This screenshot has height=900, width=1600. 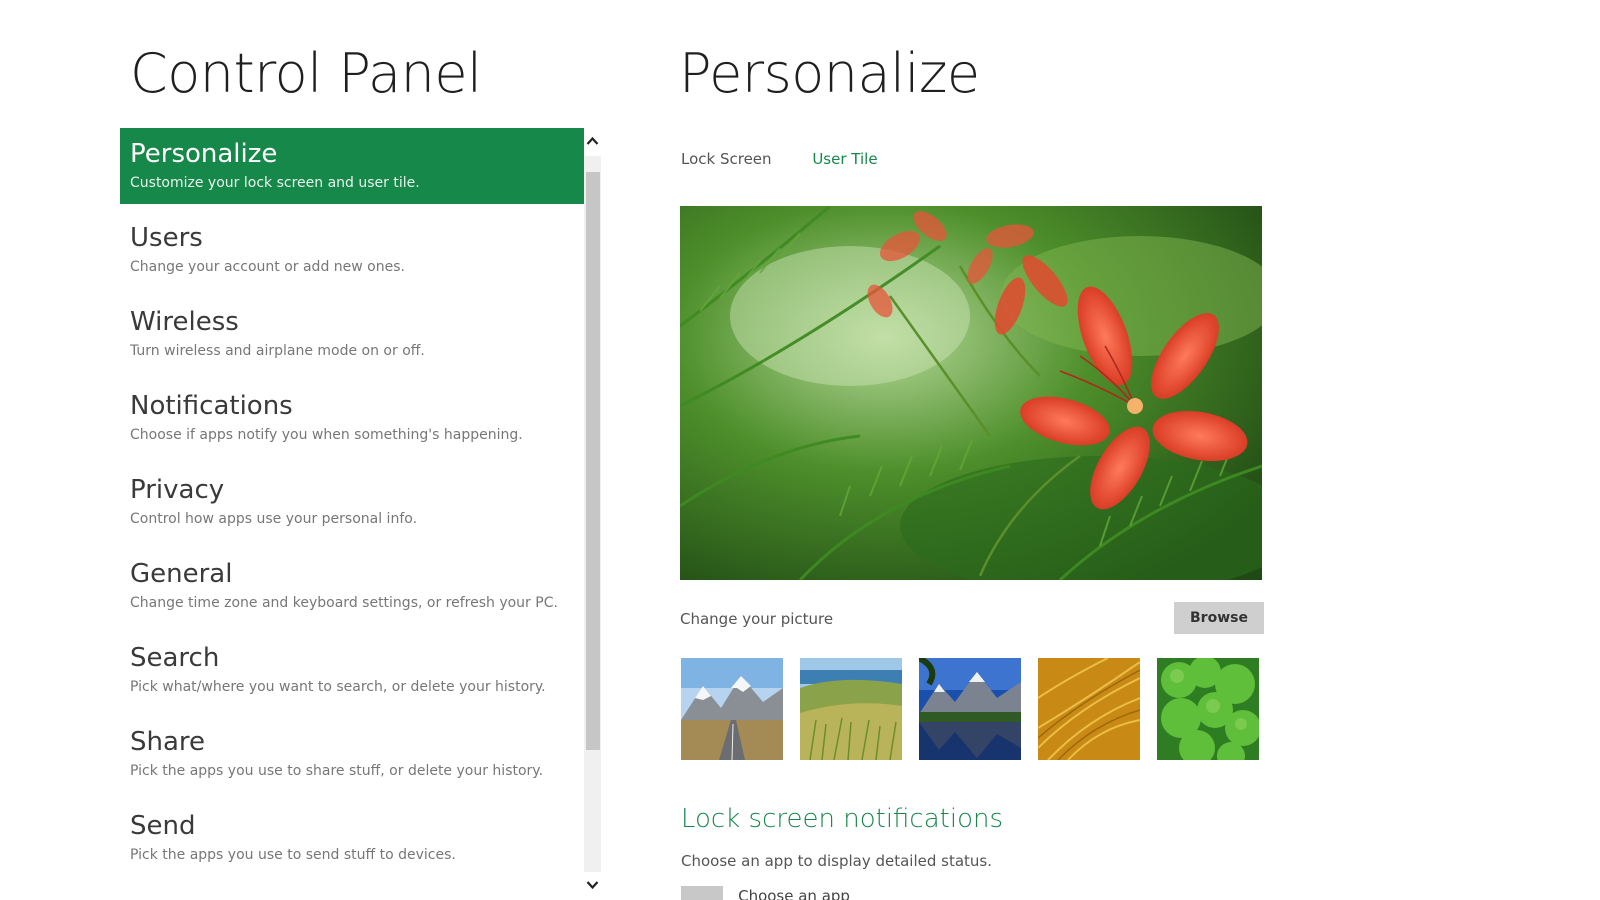 I want to click on scroll-down-button, so click(x=592, y=886).